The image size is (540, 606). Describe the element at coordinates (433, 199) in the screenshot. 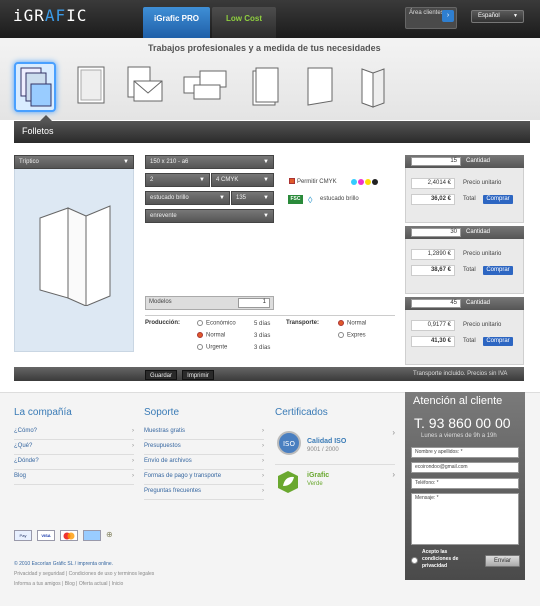

I see `total-price: 36,02 €` at that location.